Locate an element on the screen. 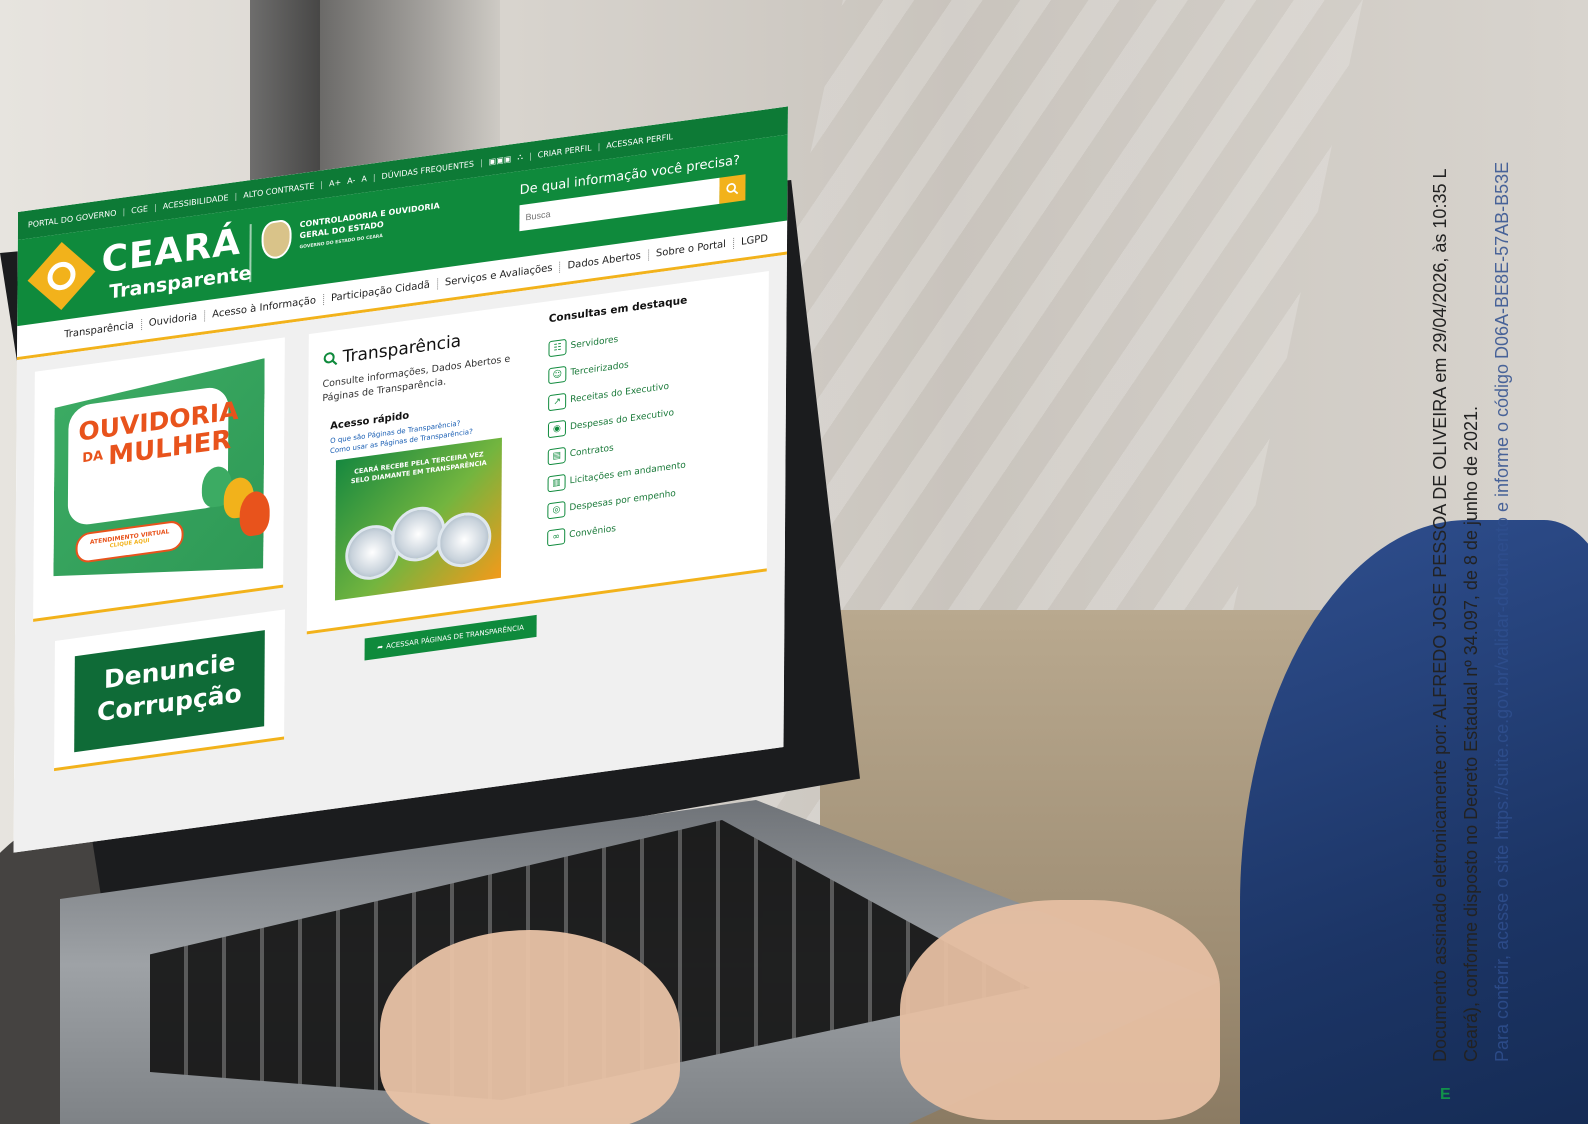 The image size is (1588, 1124). topbar-portal-governo: PORTAL DO GOVERNO is located at coordinates (72, 218).